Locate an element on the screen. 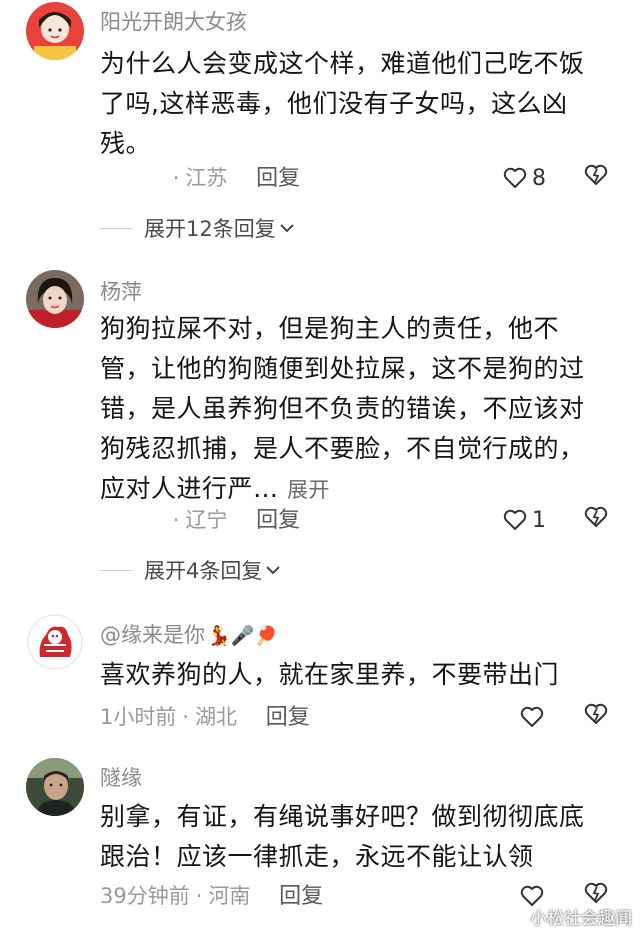  username: 阳光开朗大女孩 is located at coordinates (173, 21).